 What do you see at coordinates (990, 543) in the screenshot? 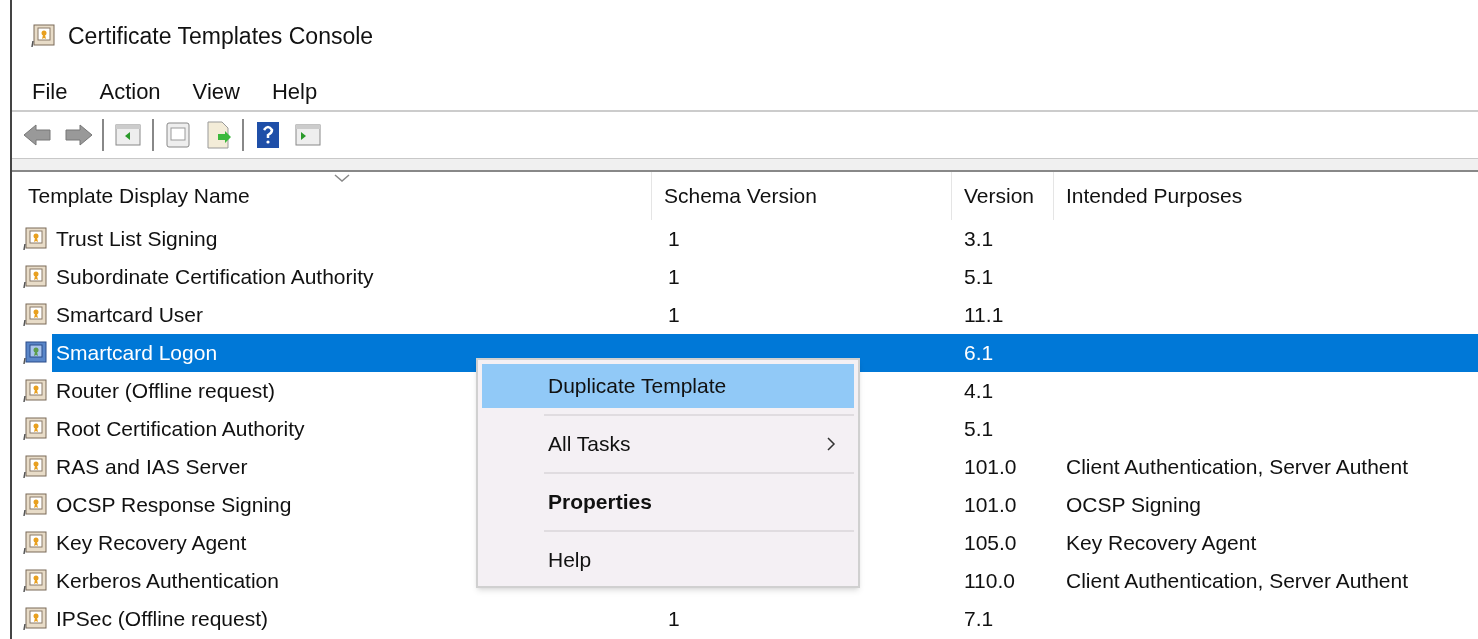
I see `table-cell-text: 105.0` at bounding box center [990, 543].